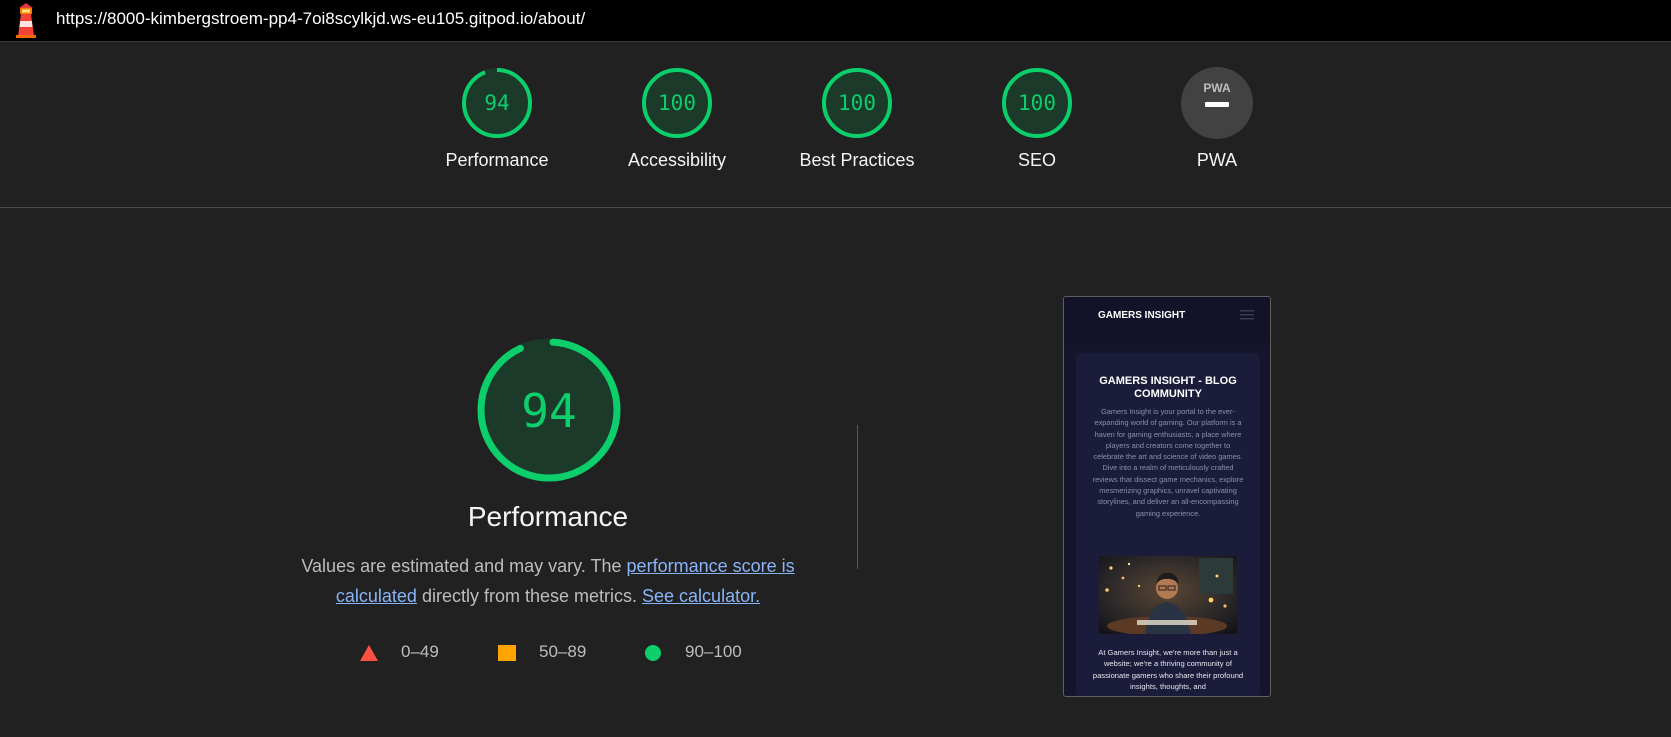  Describe the element at coordinates (1168, 595) in the screenshot. I see `gamer-photo-image` at that location.